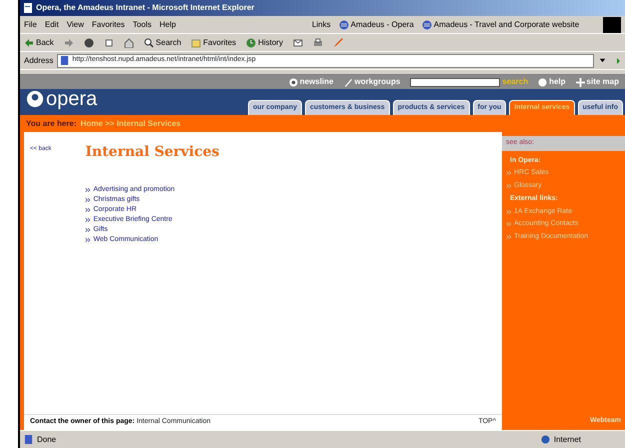  I want to click on clock-icon, so click(251, 43).